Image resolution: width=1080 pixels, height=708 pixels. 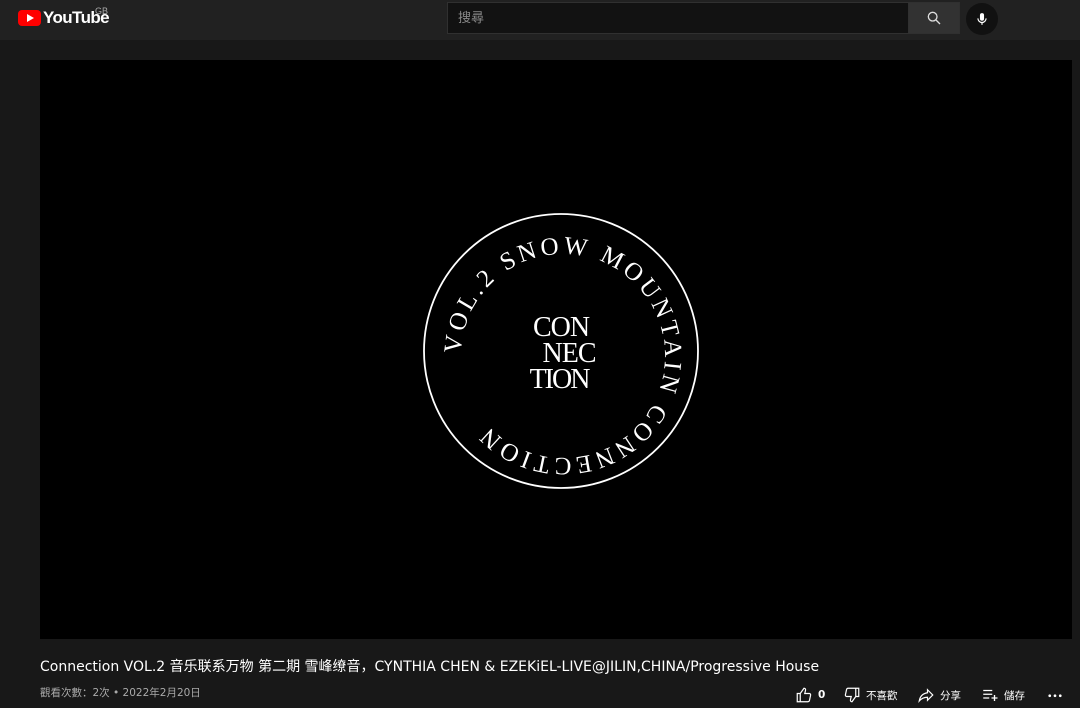 What do you see at coordinates (120, 693) in the screenshot?
I see `video-meta: 觀看次數：2次 • 2022年2月20日` at bounding box center [120, 693].